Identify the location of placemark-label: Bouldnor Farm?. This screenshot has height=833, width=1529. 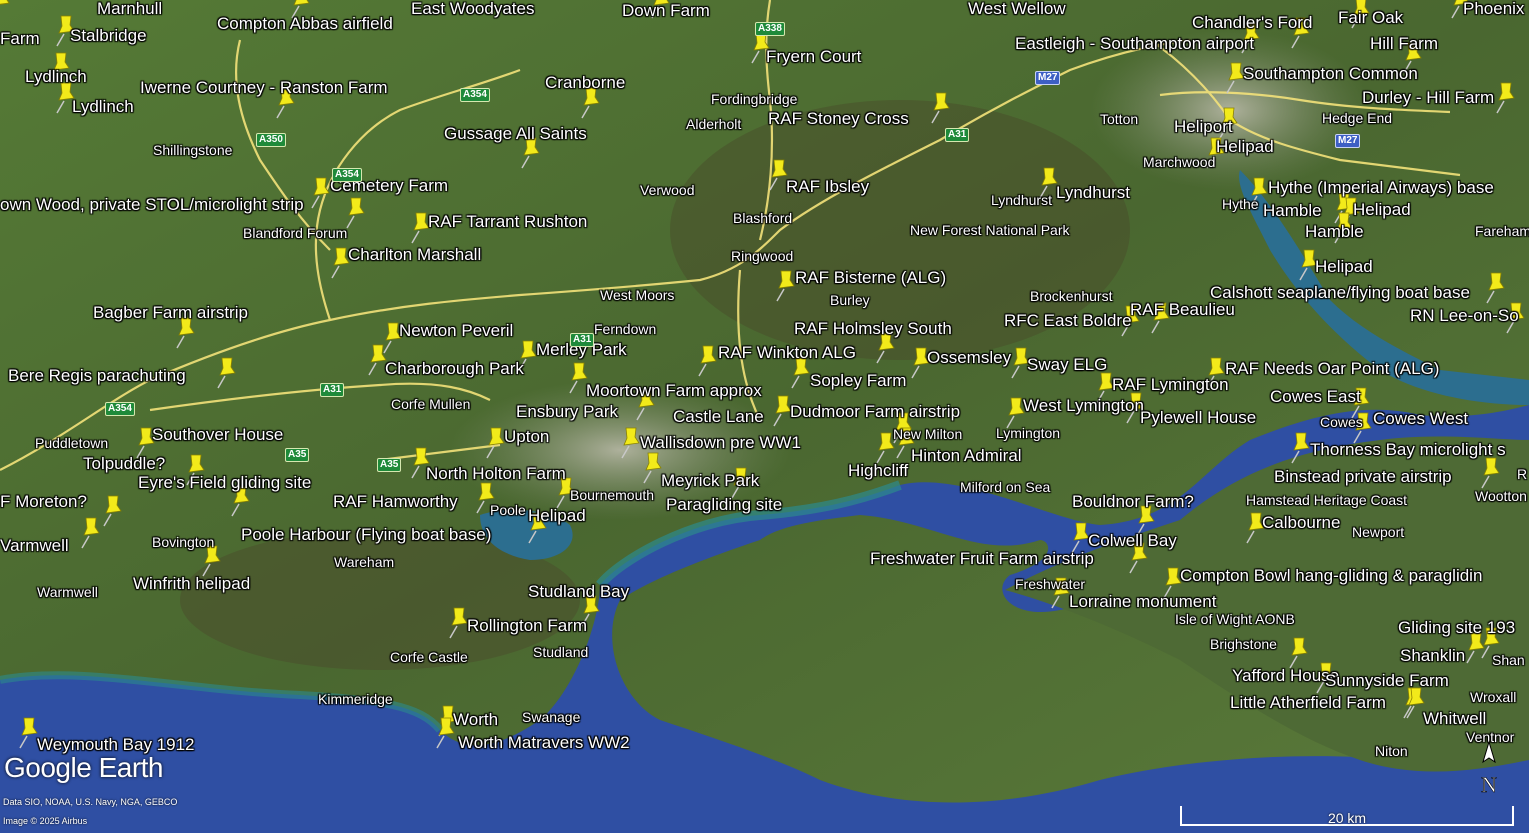
(1133, 501).